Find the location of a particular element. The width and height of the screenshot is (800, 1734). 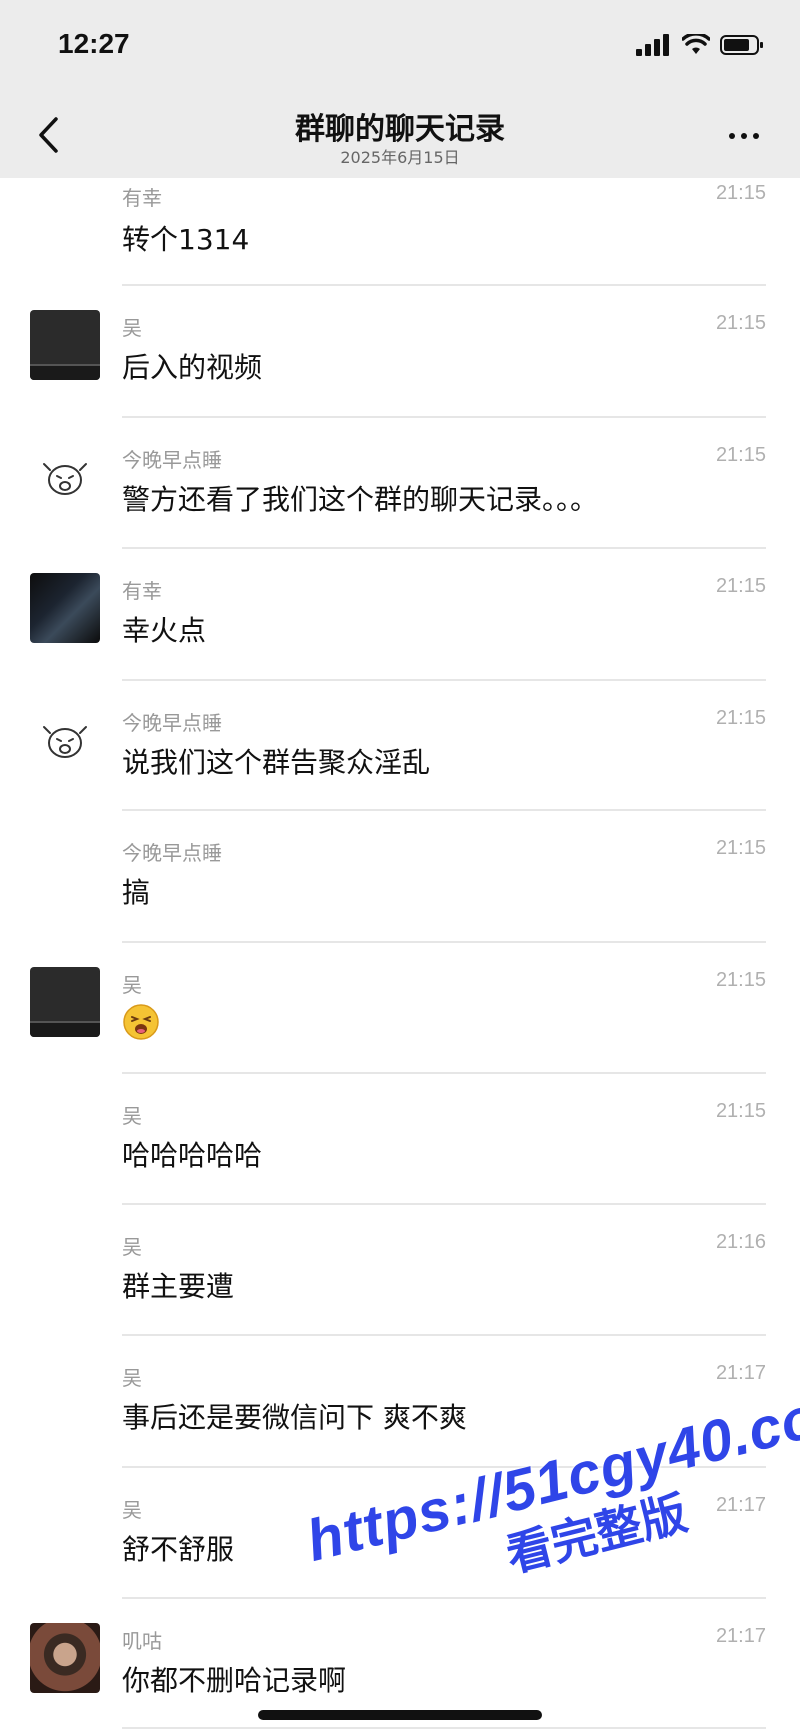

chat-record-item: 今晚早点睡 警方还看了我们这个群的聊天记录。。。 21:15 is located at coordinates (400, 483).